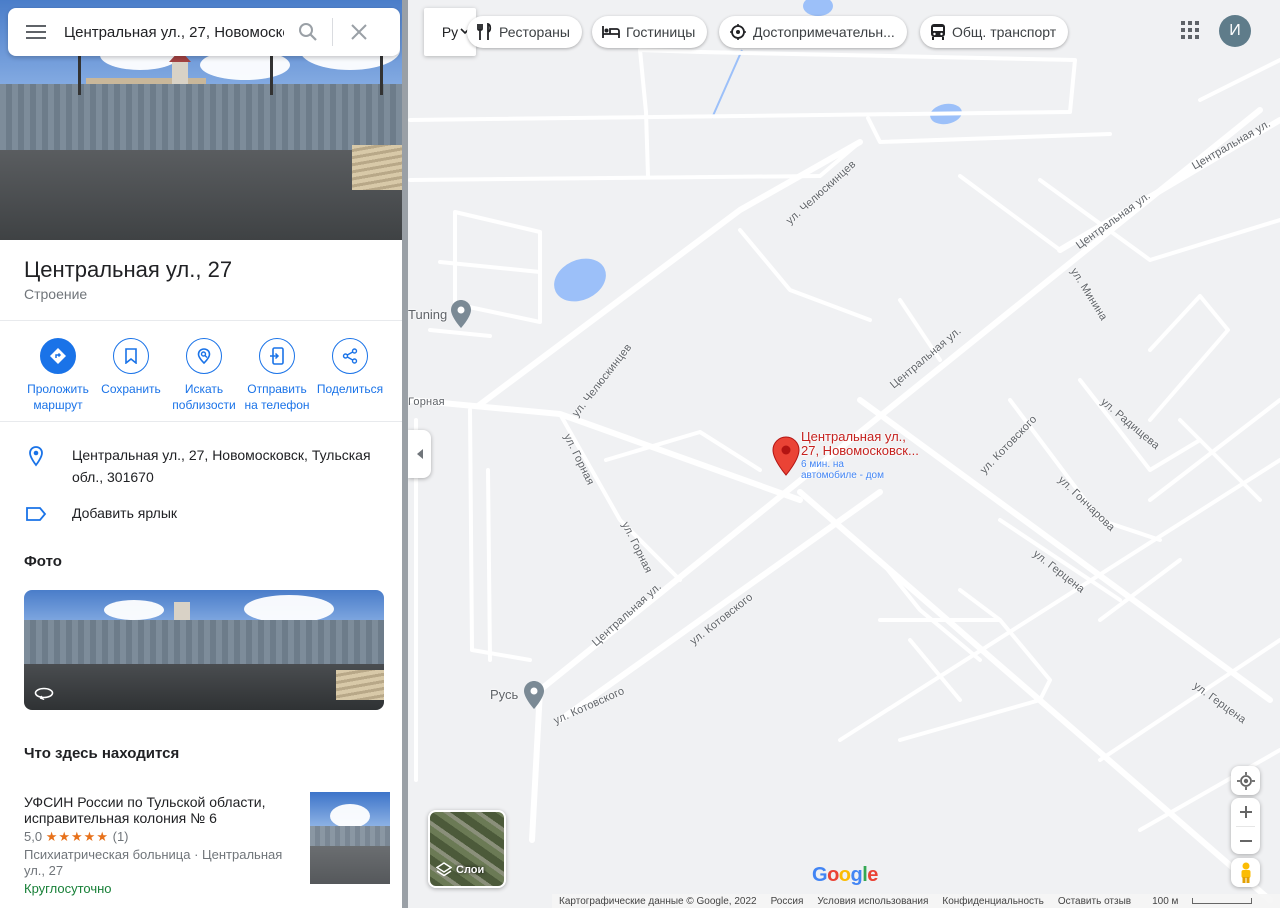 The width and height of the screenshot is (1280, 908). Describe the element at coordinates (58, 397) in the screenshot. I see `directions-label: Проложить маршрут` at that location.